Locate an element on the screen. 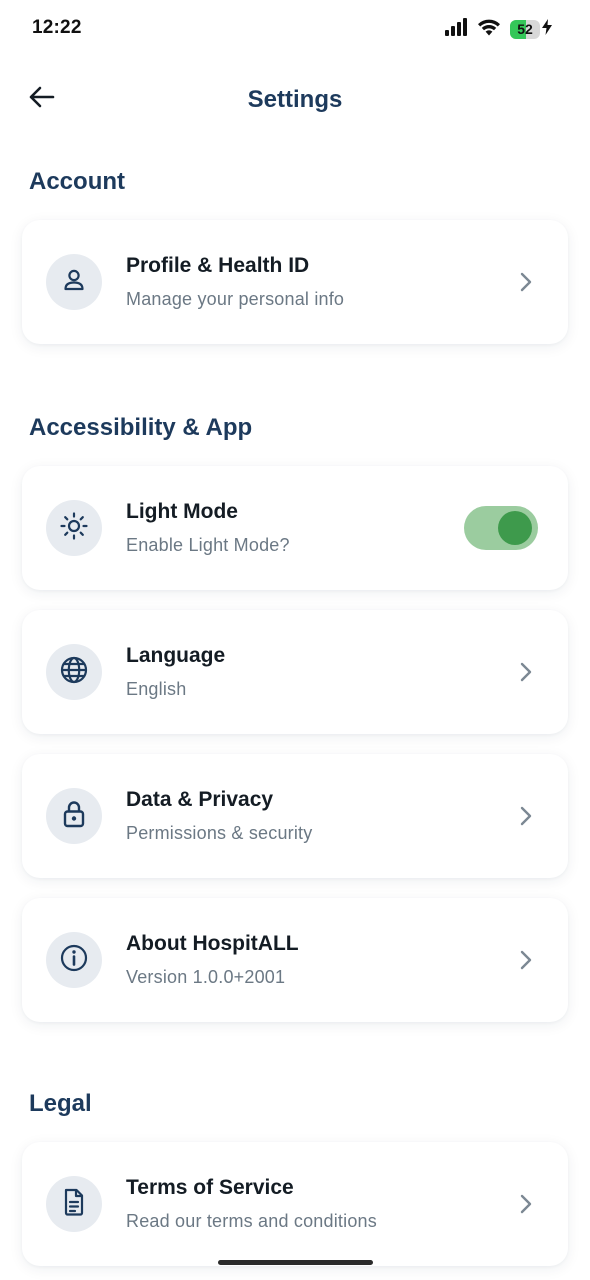  status-bar: 12:22 52 is located at coordinates (295, 29).